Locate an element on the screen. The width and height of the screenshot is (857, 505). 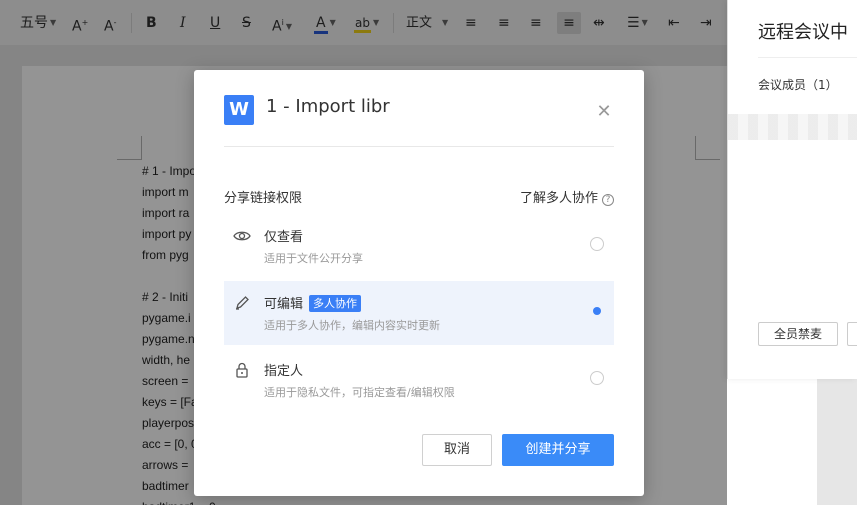
eye-icon is located at coordinates (242, 236).